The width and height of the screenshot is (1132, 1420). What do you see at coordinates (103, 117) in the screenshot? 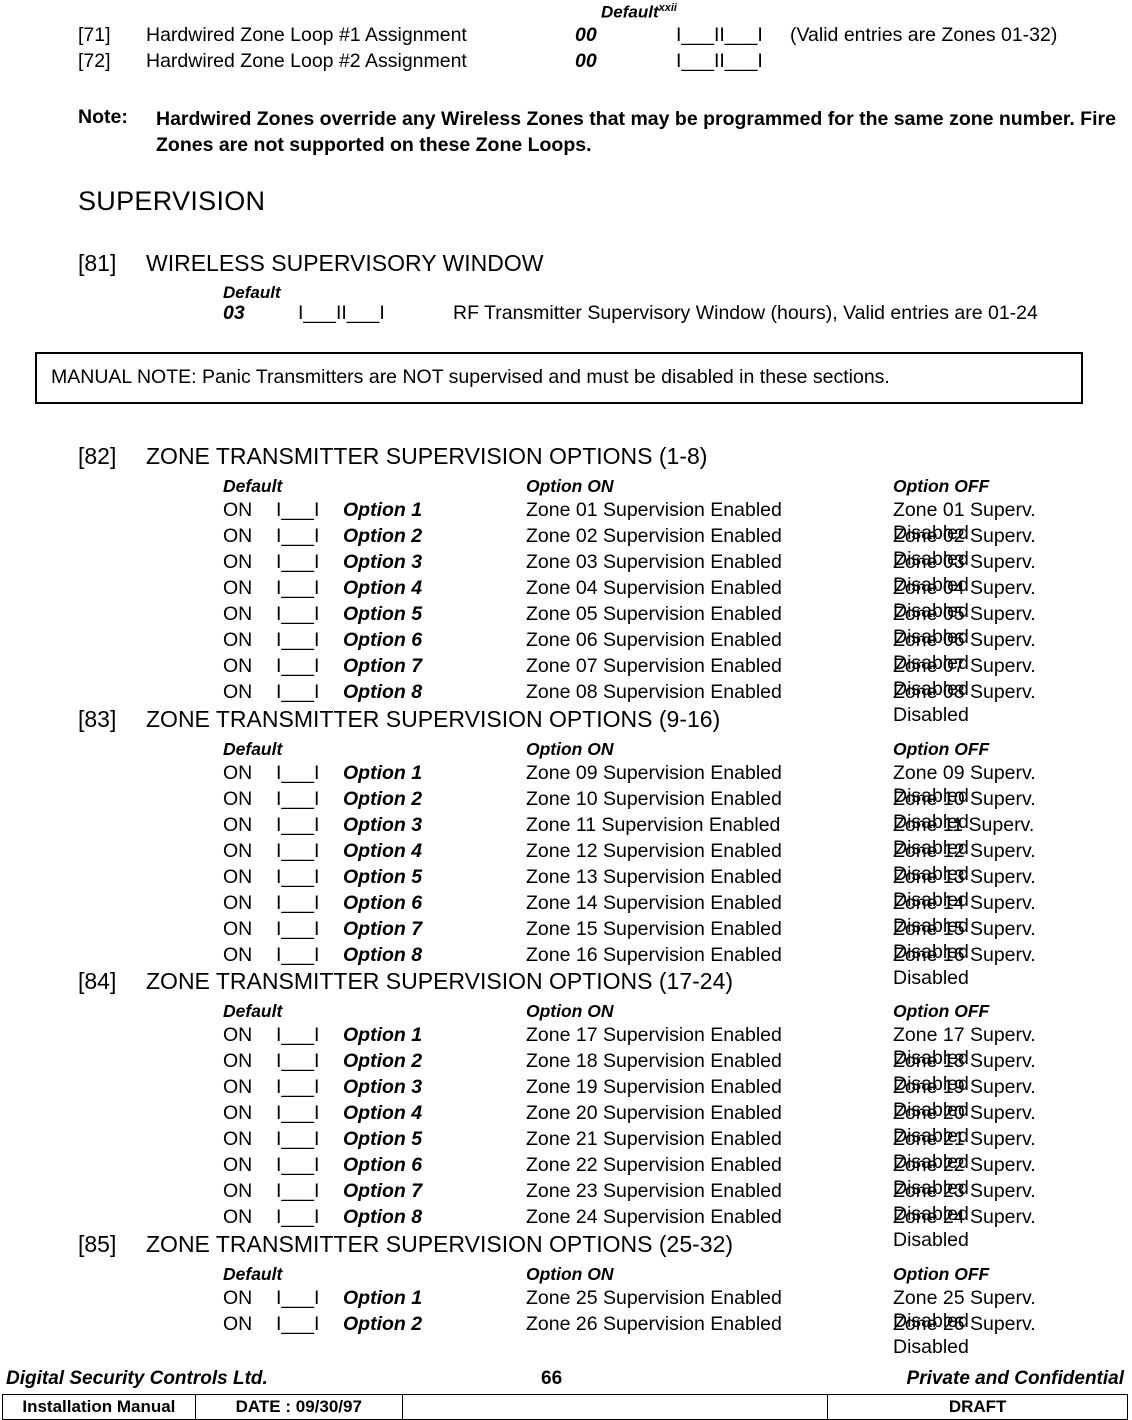
I see `note-label: Note:` at bounding box center [103, 117].